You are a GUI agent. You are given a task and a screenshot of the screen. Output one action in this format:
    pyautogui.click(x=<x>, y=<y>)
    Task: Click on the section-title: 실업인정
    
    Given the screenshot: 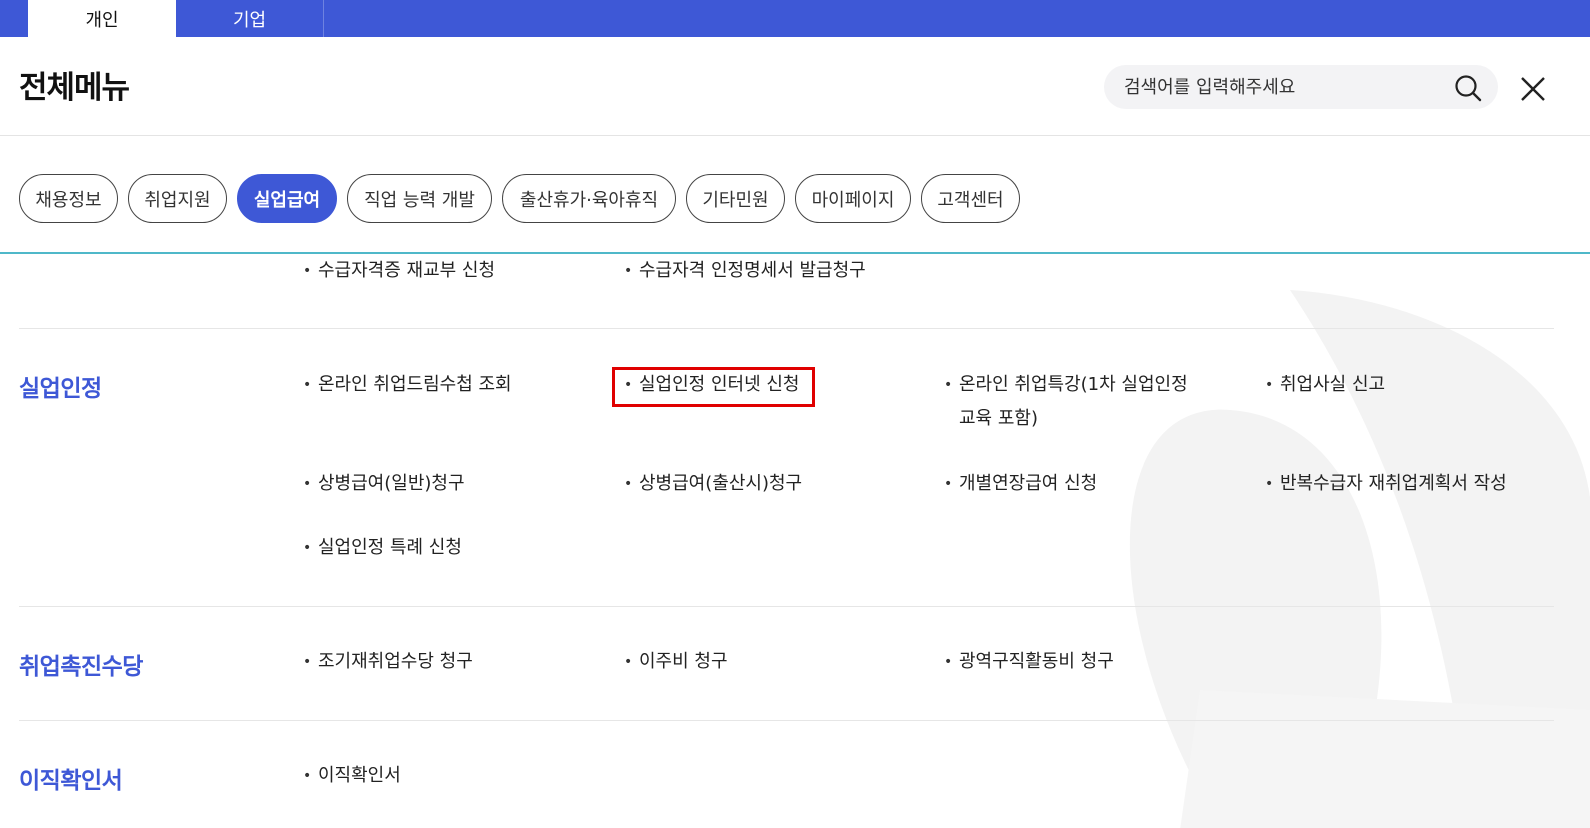 What is the action you would take?
    pyautogui.click(x=60, y=389)
    